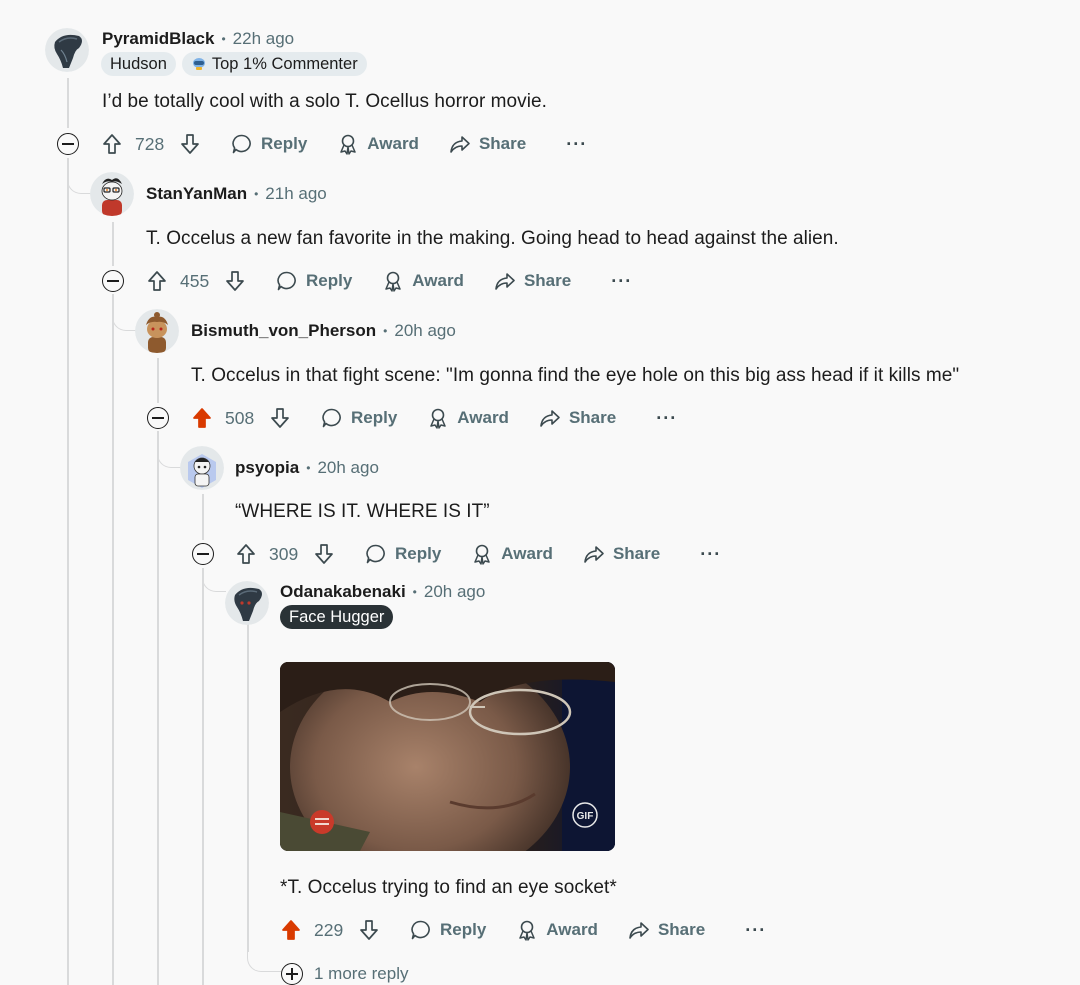 Image resolution: width=1080 pixels, height=985 pixels. Describe the element at coordinates (138, 63) in the screenshot. I see `flair-label: Hudson` at that location.